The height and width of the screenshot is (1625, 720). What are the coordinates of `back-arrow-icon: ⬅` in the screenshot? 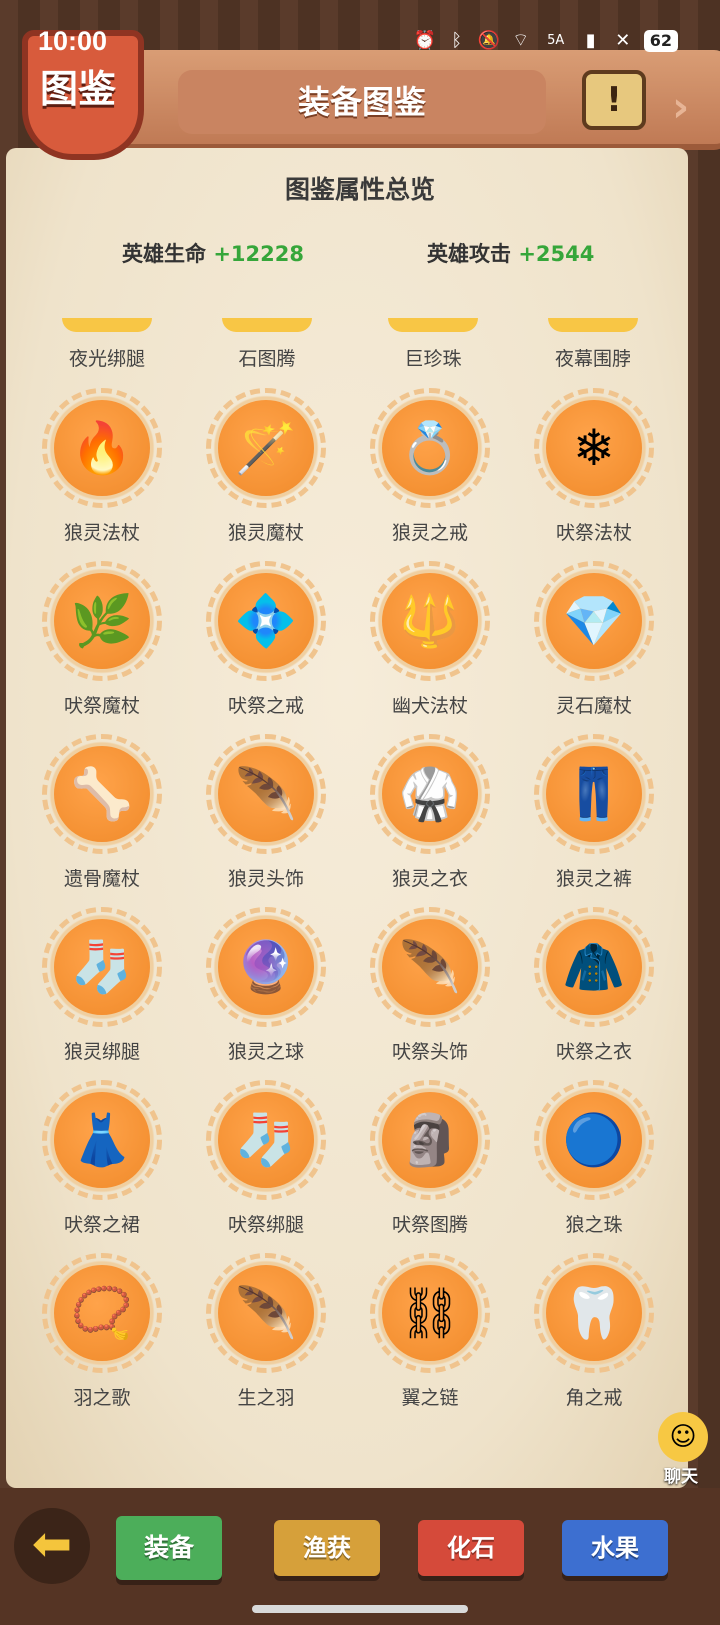 It's located at (52, 1546).